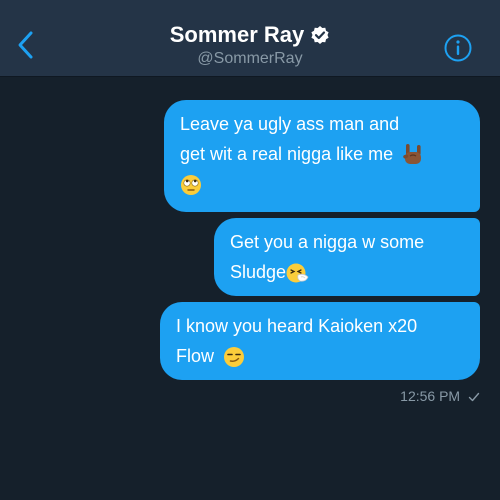 Image resolution: width=500 pixels, height=500 pixels. I want to click on message-line: Sludge, so click(347, 272).